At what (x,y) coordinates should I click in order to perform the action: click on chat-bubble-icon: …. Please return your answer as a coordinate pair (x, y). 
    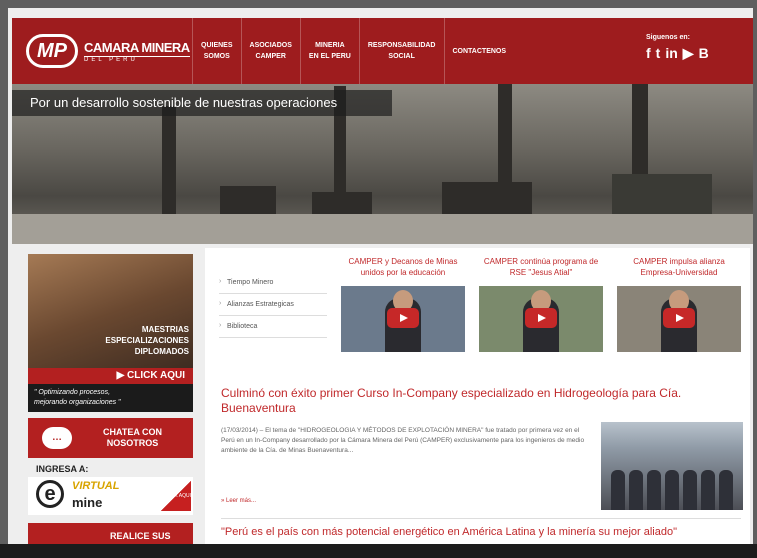
    Looking at the image, I should click on (57, 438).